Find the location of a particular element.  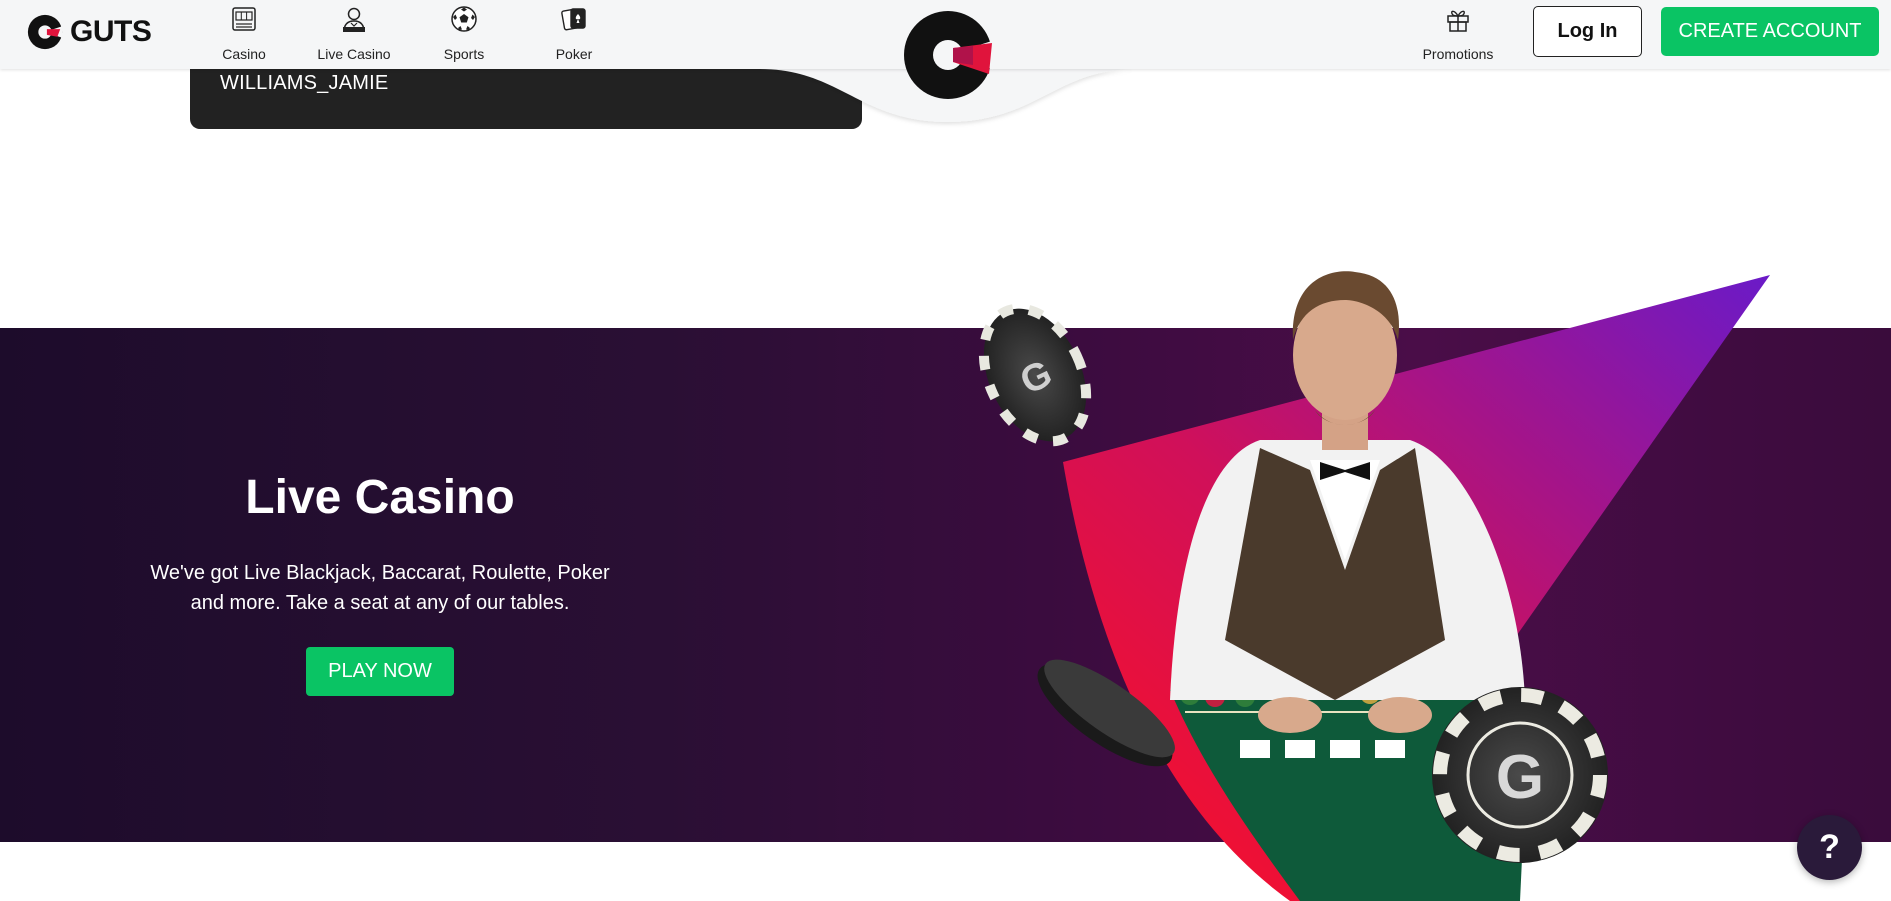

brand-name: GUTS is located at coordinates (111, 31).